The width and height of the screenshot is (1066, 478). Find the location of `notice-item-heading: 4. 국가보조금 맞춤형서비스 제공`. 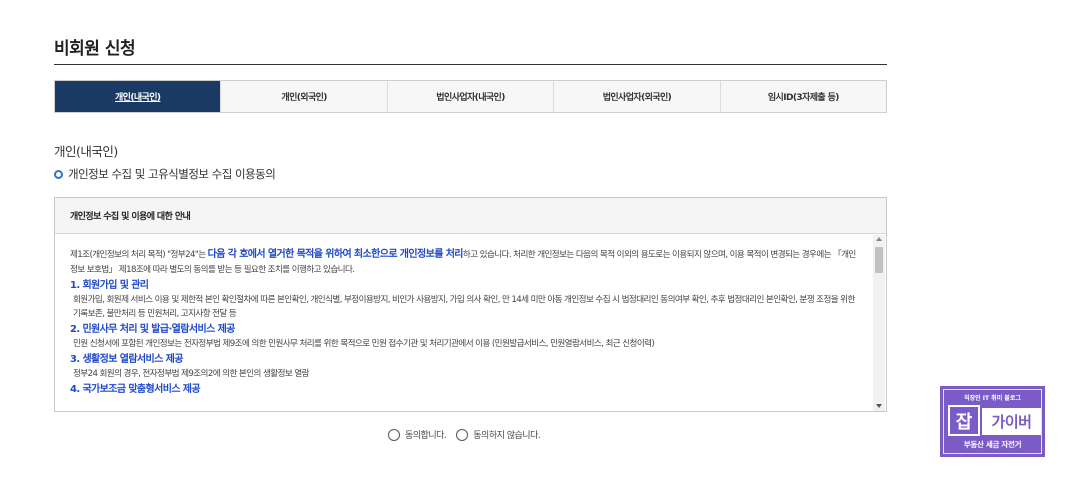

notice-item-heading: 4. 국가보조금 맞춤형서비스 제공 is located at coordinates (135, 389).